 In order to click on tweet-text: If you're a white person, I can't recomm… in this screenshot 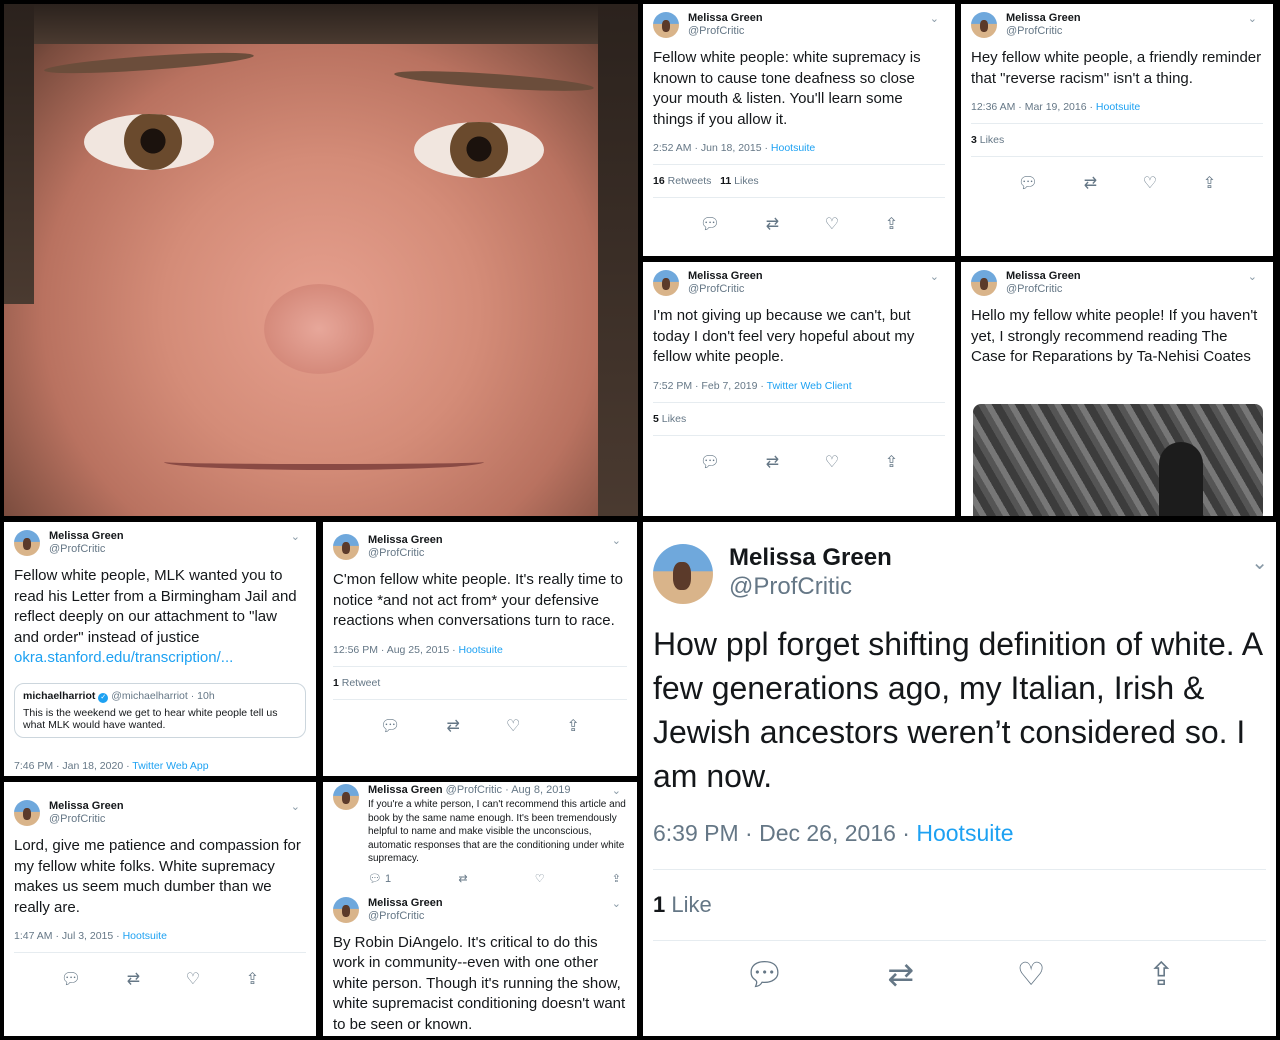, I will do `click(497, 831)`.